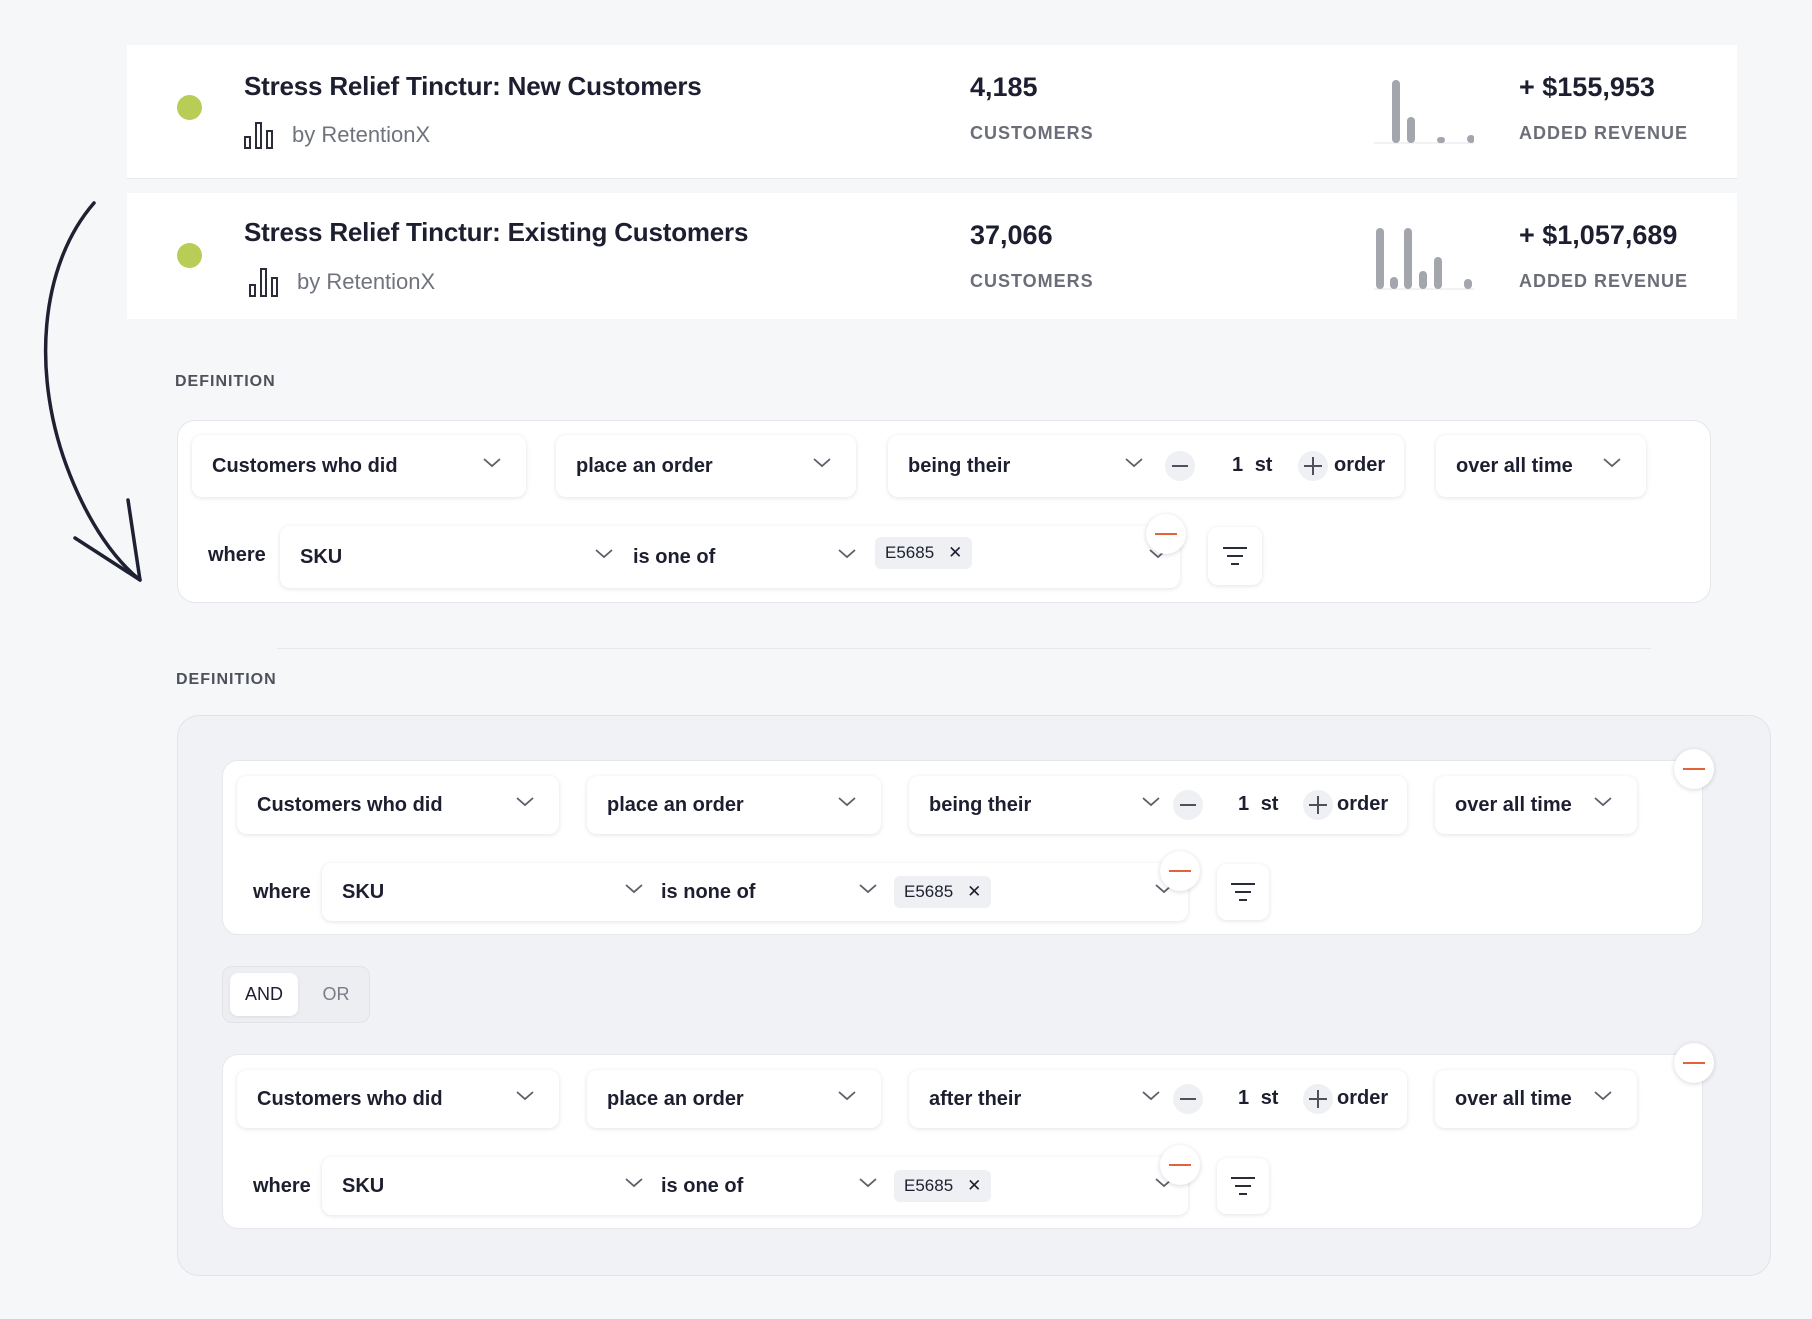 Image resolution: width=1812 pixels, height=1319 pixels. I want to click on definition-label: DEFINITION, so click(225, 381).